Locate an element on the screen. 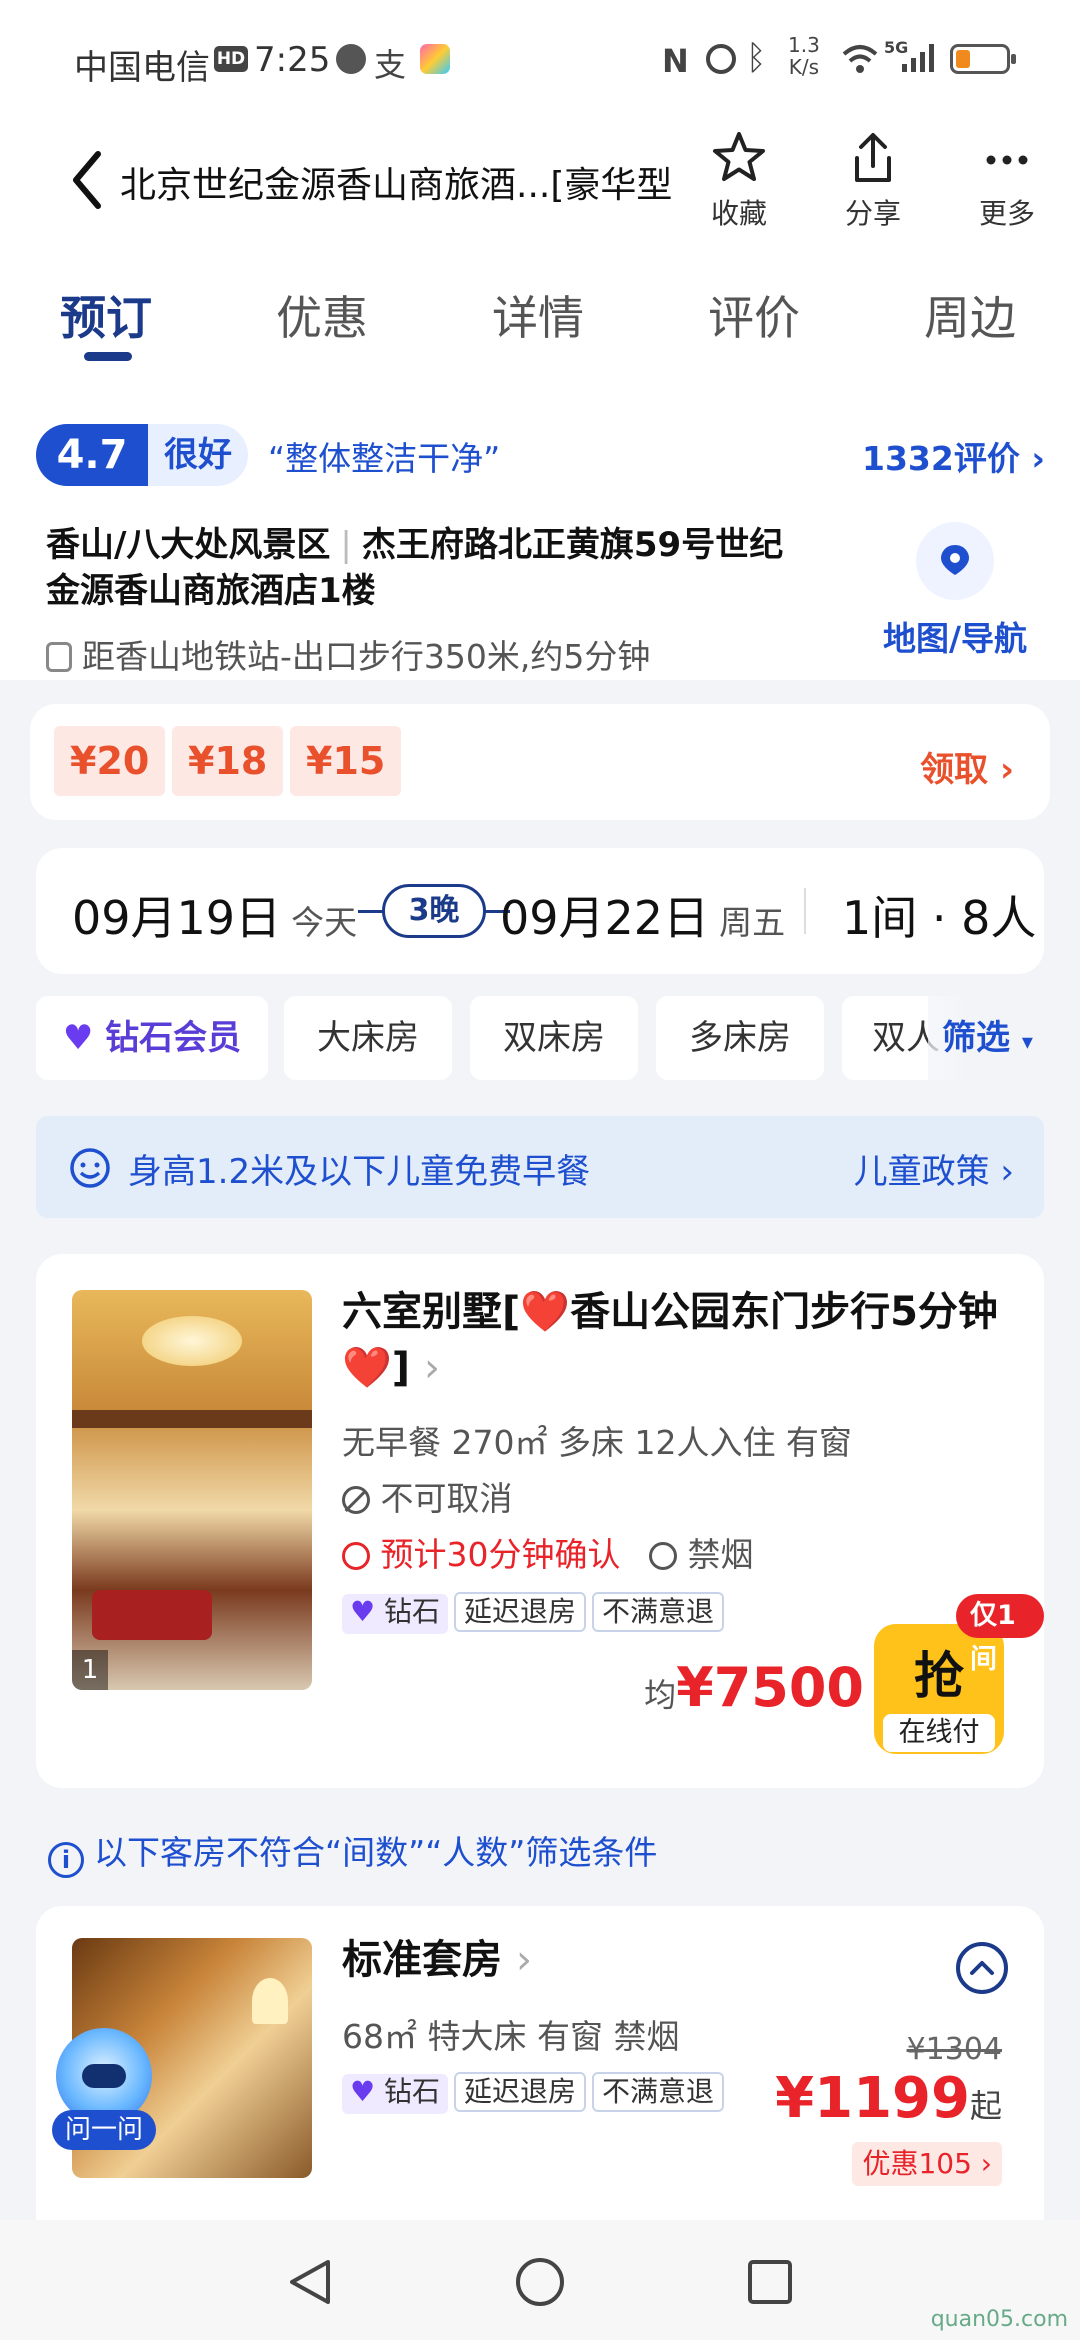 This screenshot has height=2340, width=1080. rating-score: 4.7 is located at coordinates (92, 455).